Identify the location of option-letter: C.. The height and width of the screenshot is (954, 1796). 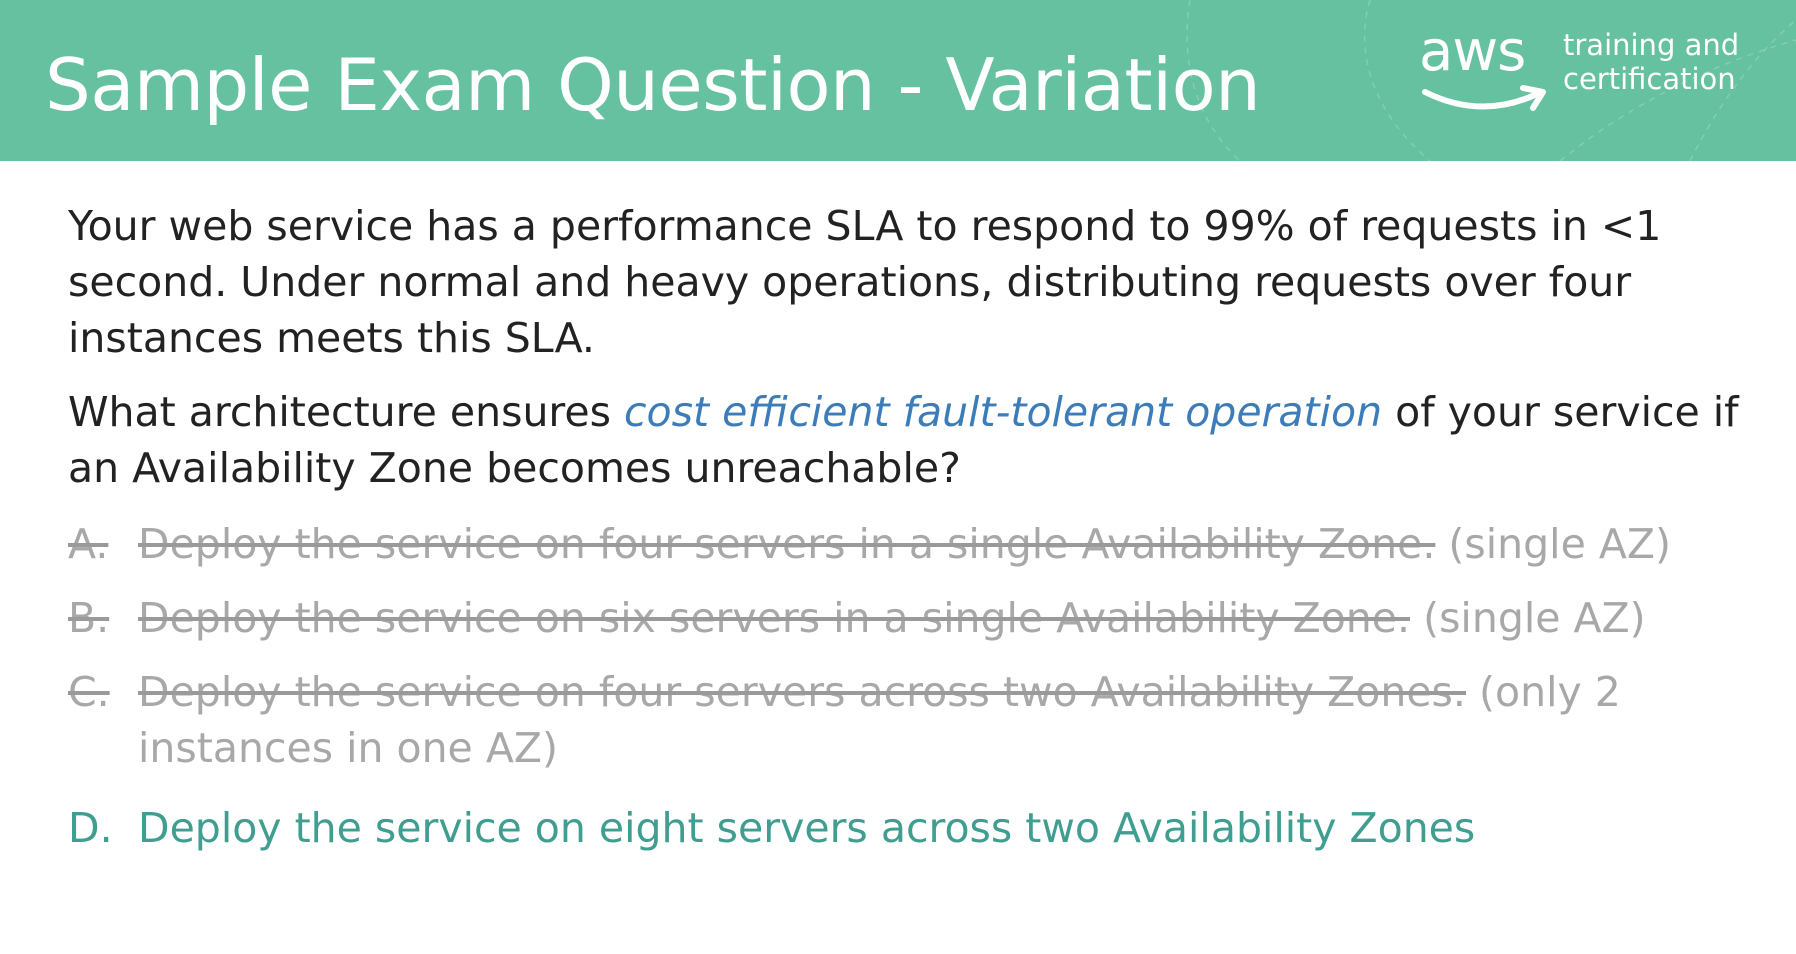
(89, 692).